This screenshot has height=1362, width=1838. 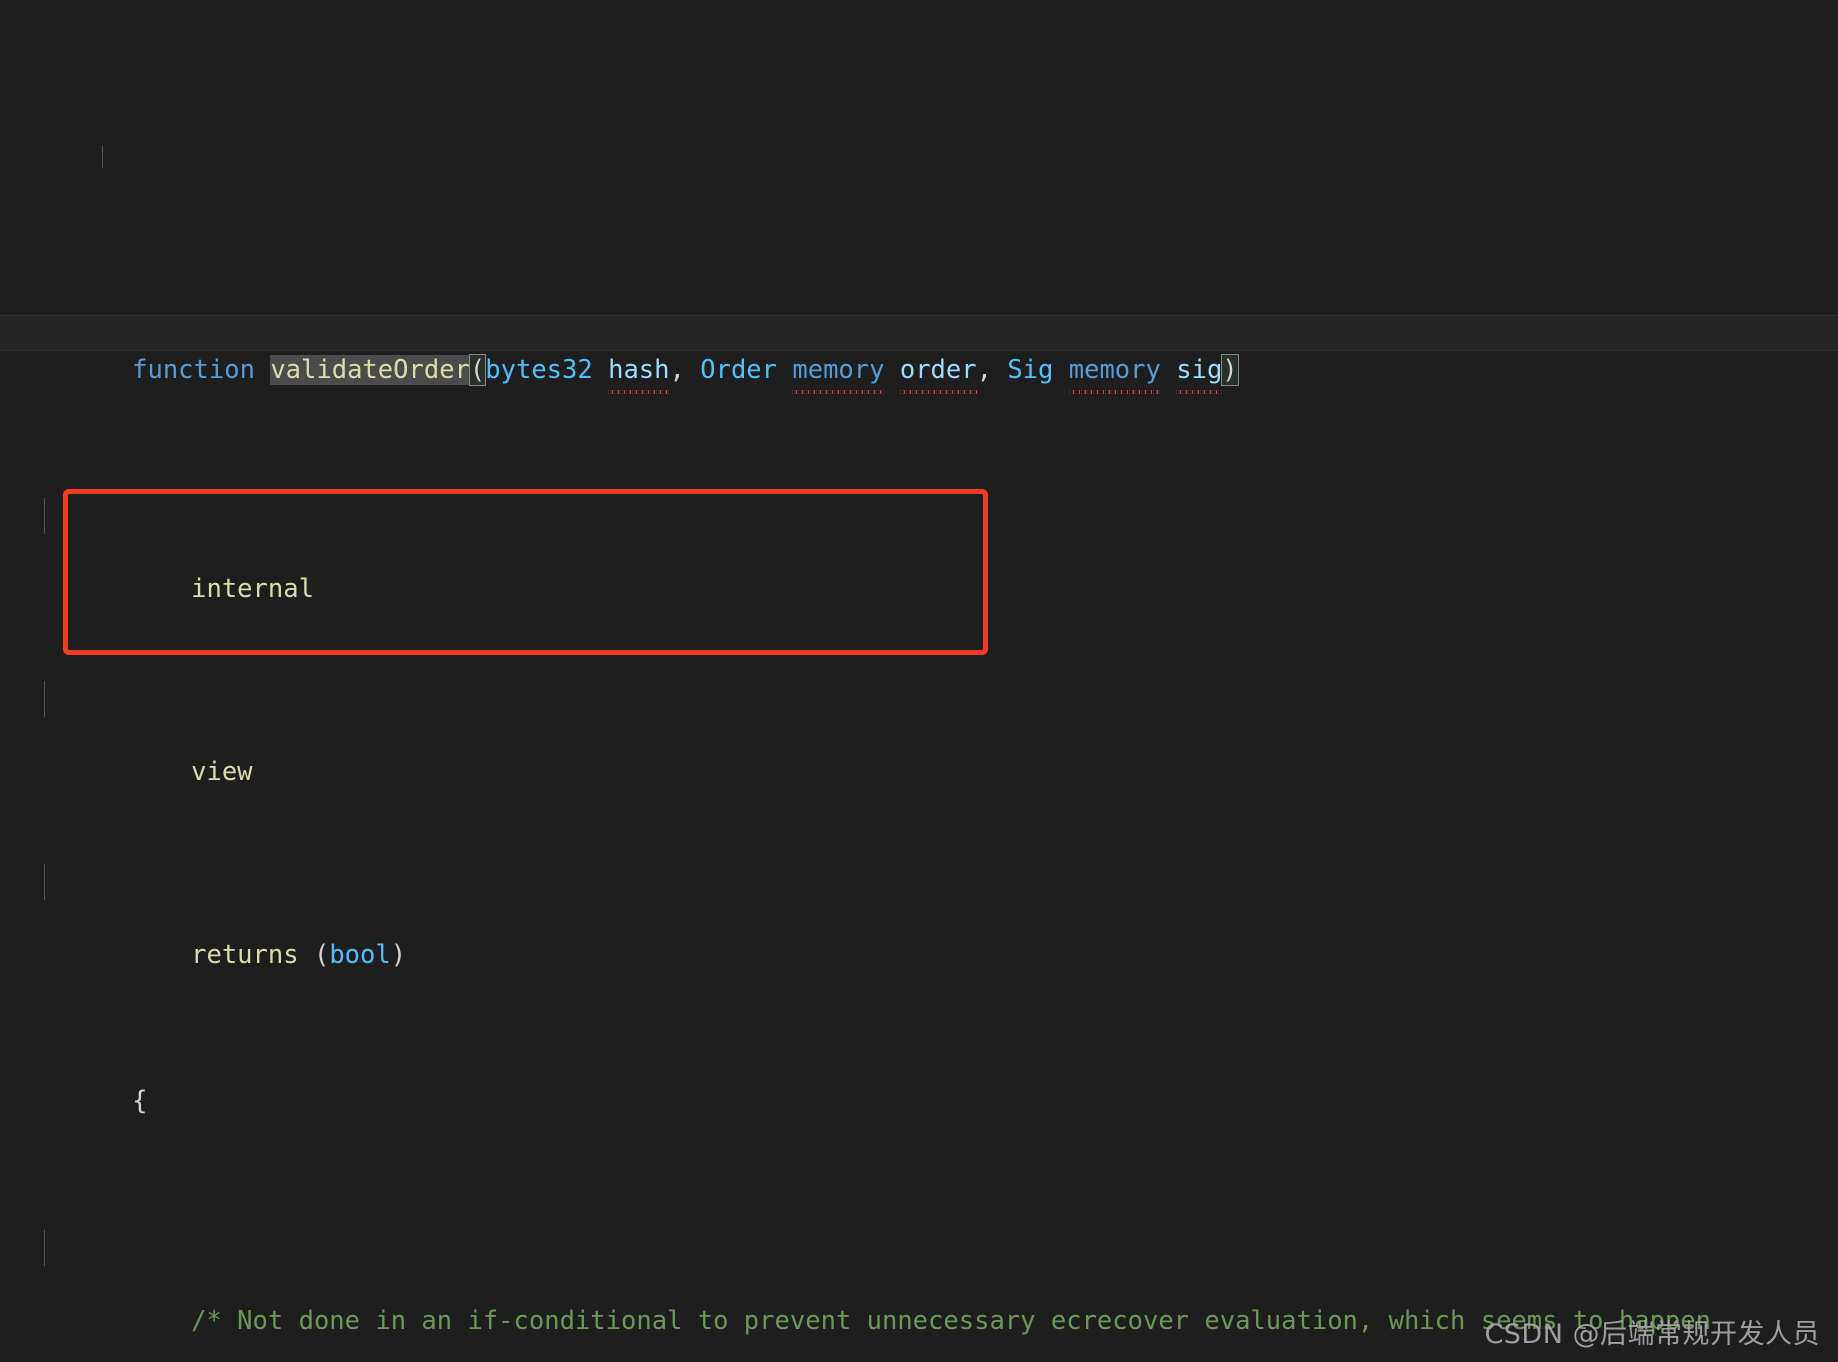 I want to click on param-location-memory-1: memory, so click(x=838, y=373).